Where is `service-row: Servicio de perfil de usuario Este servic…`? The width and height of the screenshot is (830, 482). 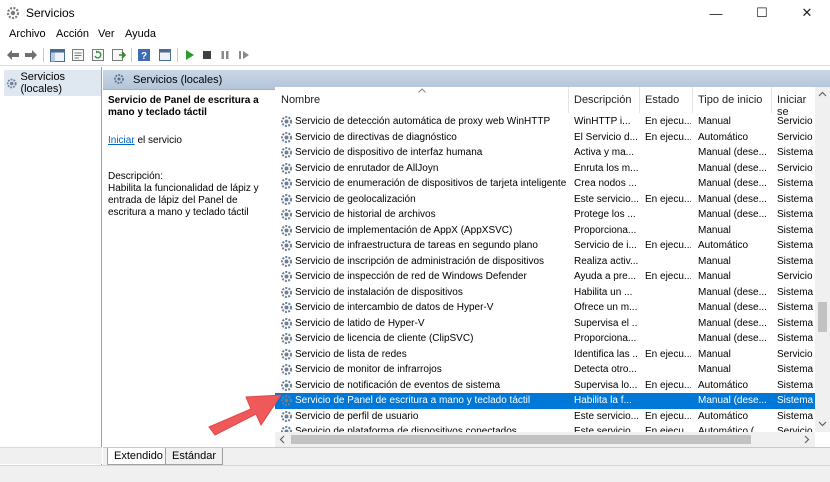
service-row: Servicio de perfil de usuario Este servic… is located at coordinates (547, 417).